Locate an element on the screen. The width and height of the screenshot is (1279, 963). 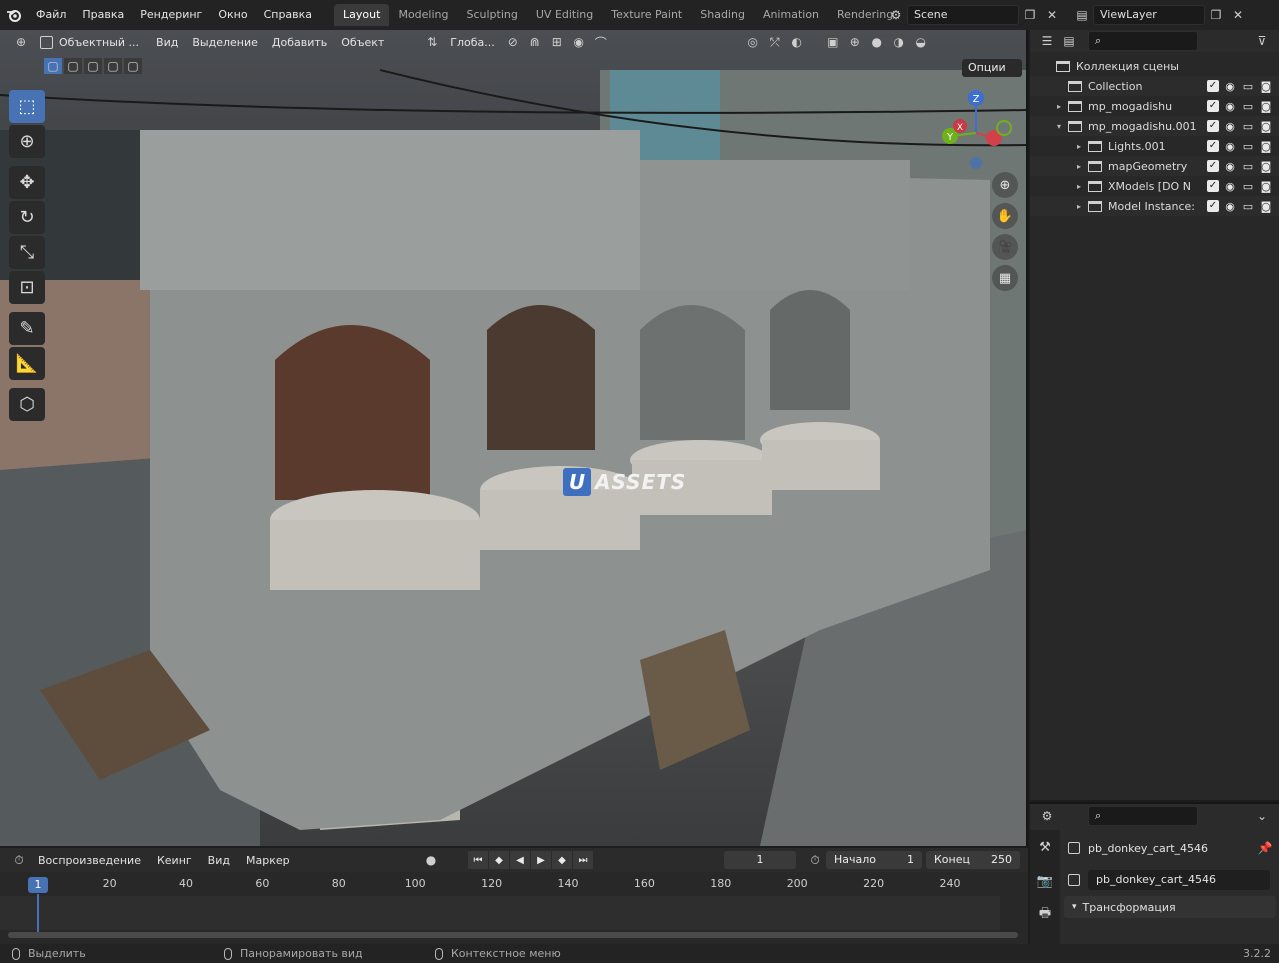
editor-type-icon: ⊕ is located at coordinates (21, 42).